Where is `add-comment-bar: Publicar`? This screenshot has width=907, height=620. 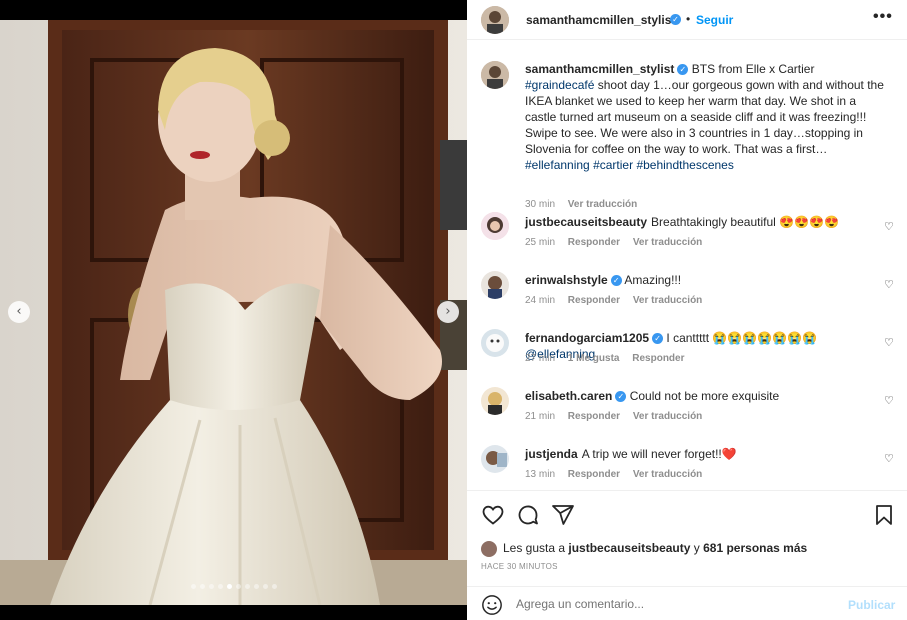
add-comment-bar: Publicar is located at coordinates (687, 603).